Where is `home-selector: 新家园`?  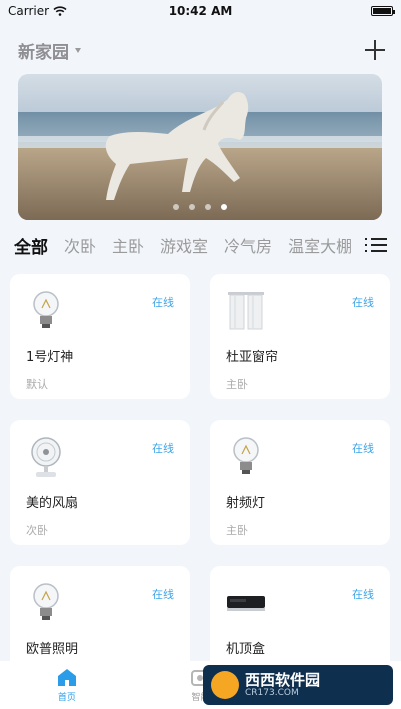 home-selector: 新家园 is located at coordinates (49, 50).